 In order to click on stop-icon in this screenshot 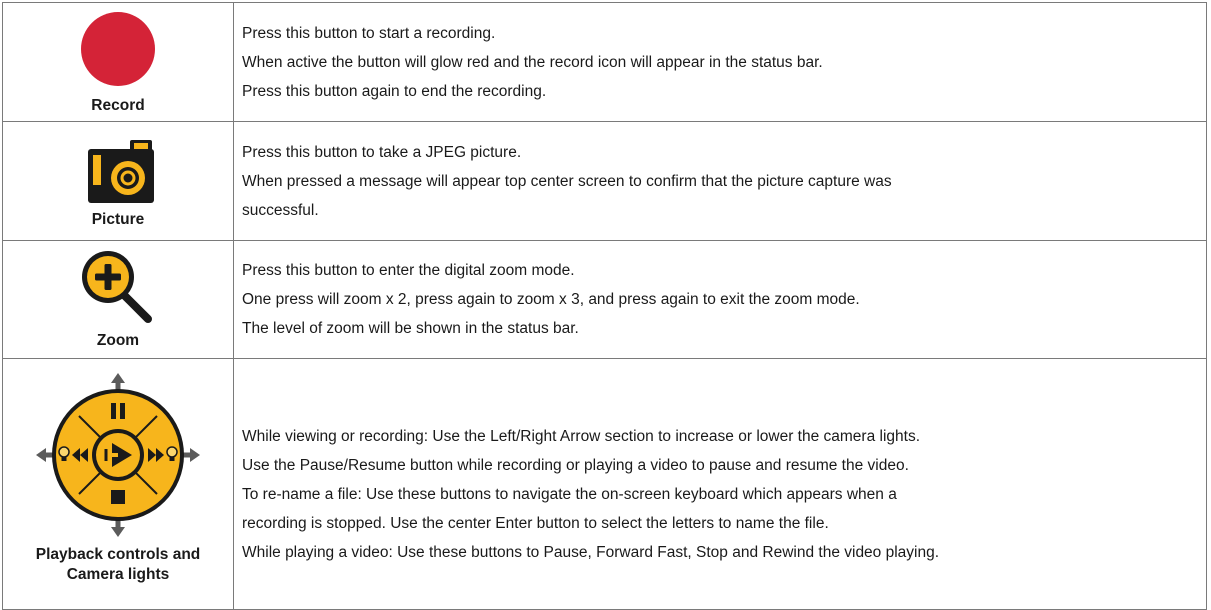, I will do `click(118, 497)`.